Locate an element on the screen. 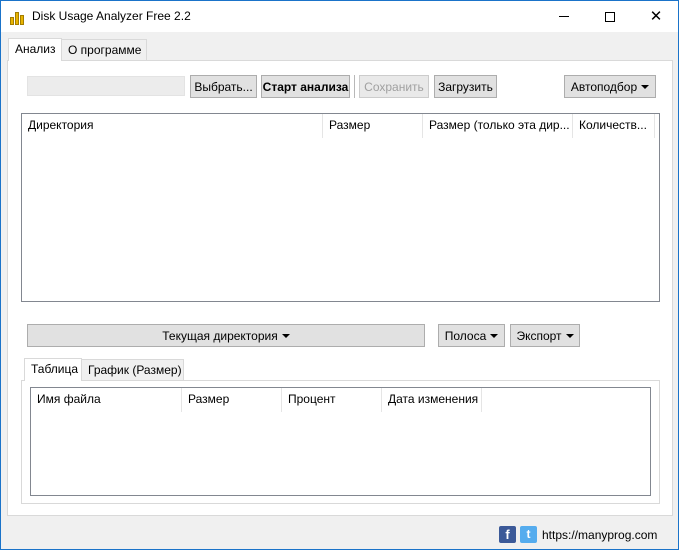 The image size is (679, 550). website-link: https://manyprog.com is located at coordinates (599, 535).